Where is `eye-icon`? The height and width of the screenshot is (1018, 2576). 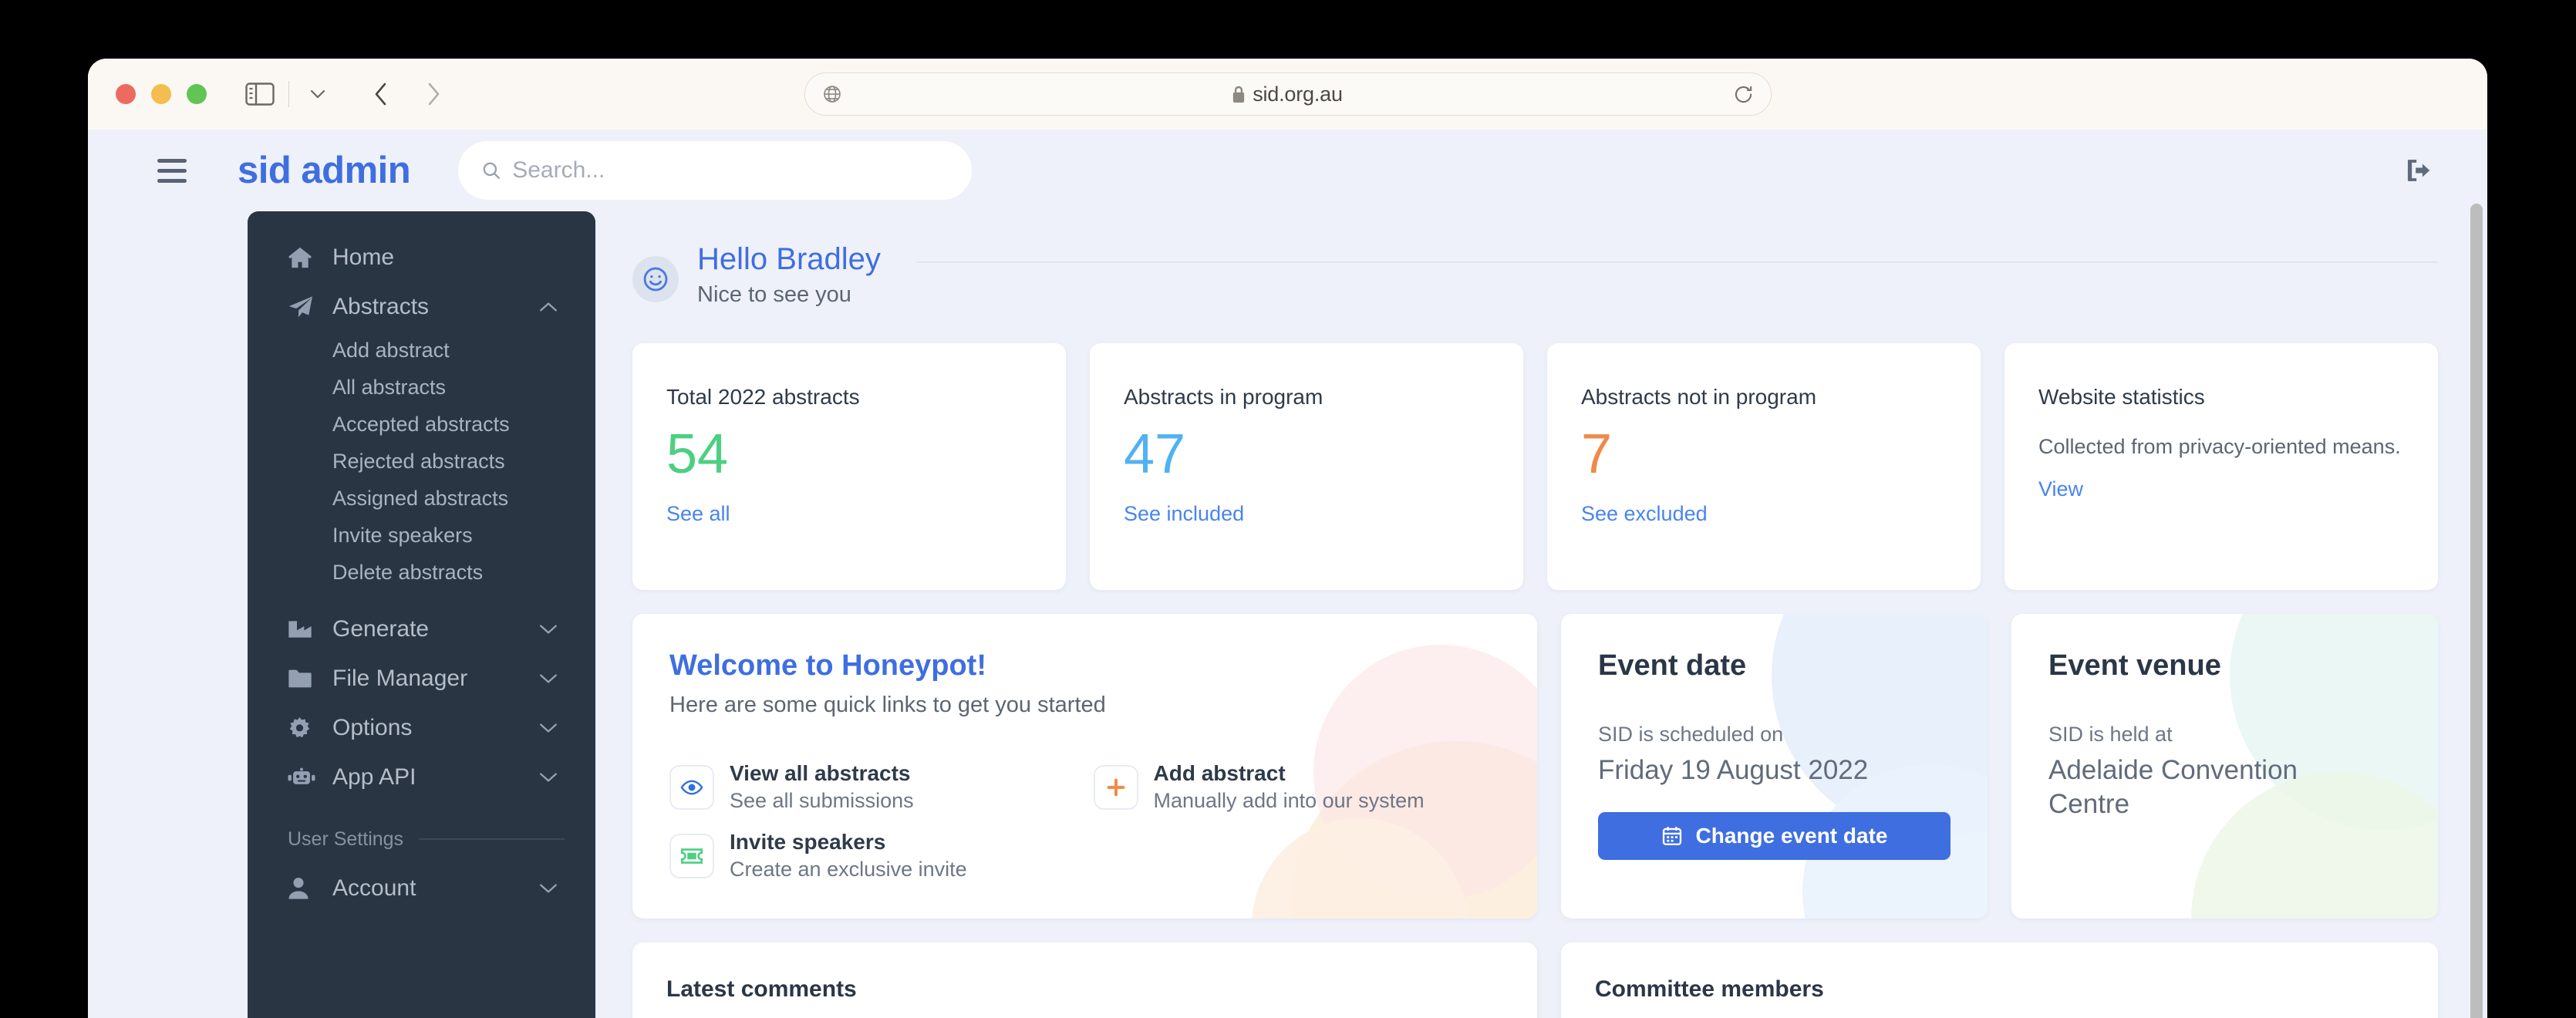
eye-icon is located at coordinates (691, 787).